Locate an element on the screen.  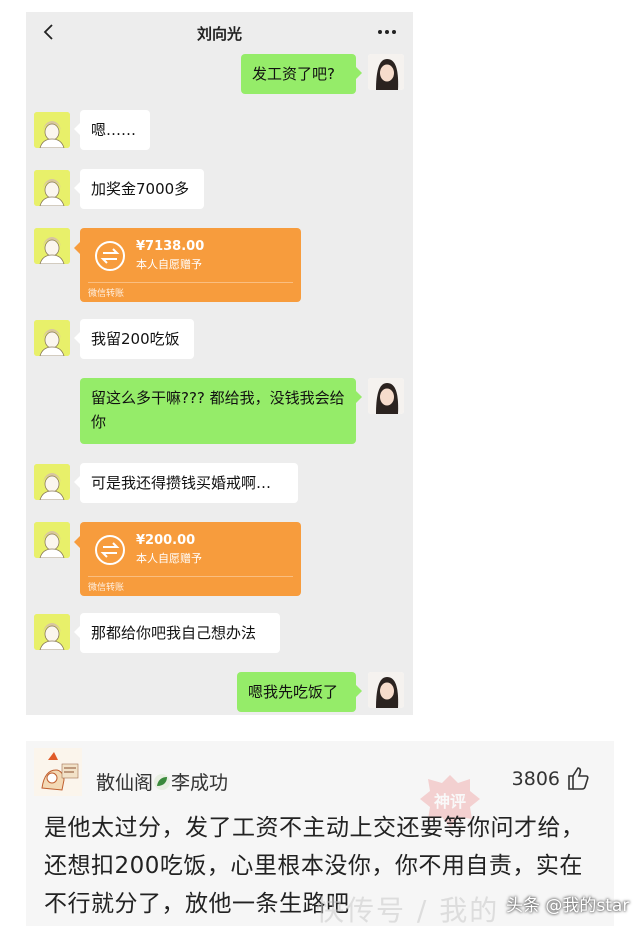
transfer-card: ¥7138.00 本人自愿赠予 微信转账 is located at coordinates (187, 265).